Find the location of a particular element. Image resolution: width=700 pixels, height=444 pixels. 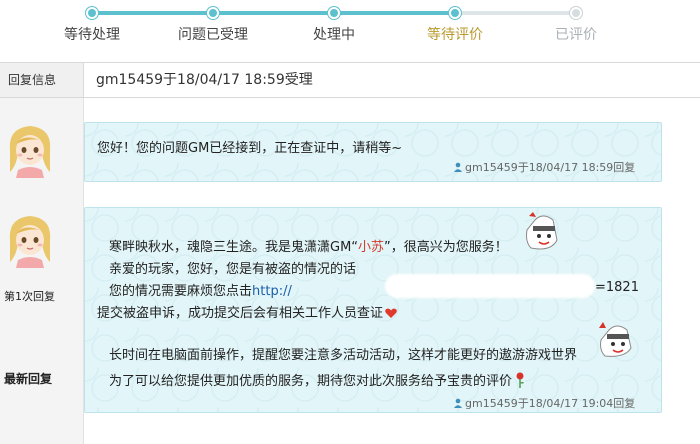

reply-info-text: gm15459于18/04/17 18:59受理 is located at coordinates (204, 80).